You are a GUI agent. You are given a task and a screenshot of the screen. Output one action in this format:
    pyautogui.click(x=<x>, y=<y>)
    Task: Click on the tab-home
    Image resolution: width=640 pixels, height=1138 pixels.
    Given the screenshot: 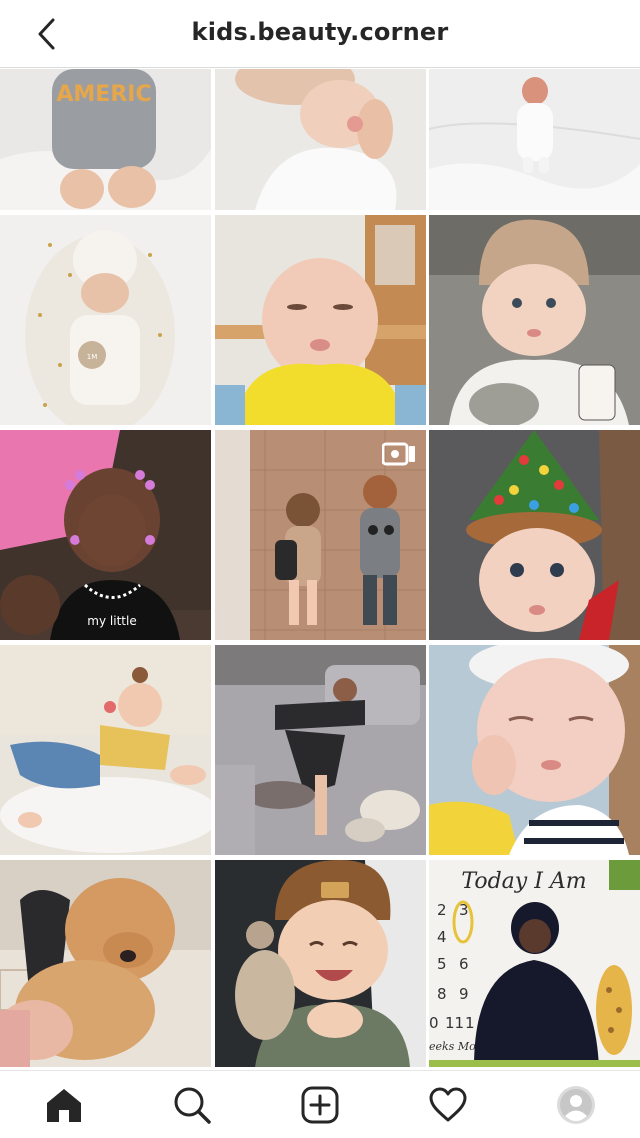 What is the action you would take?
    pyautogui.click(x=64, y=1105)
    